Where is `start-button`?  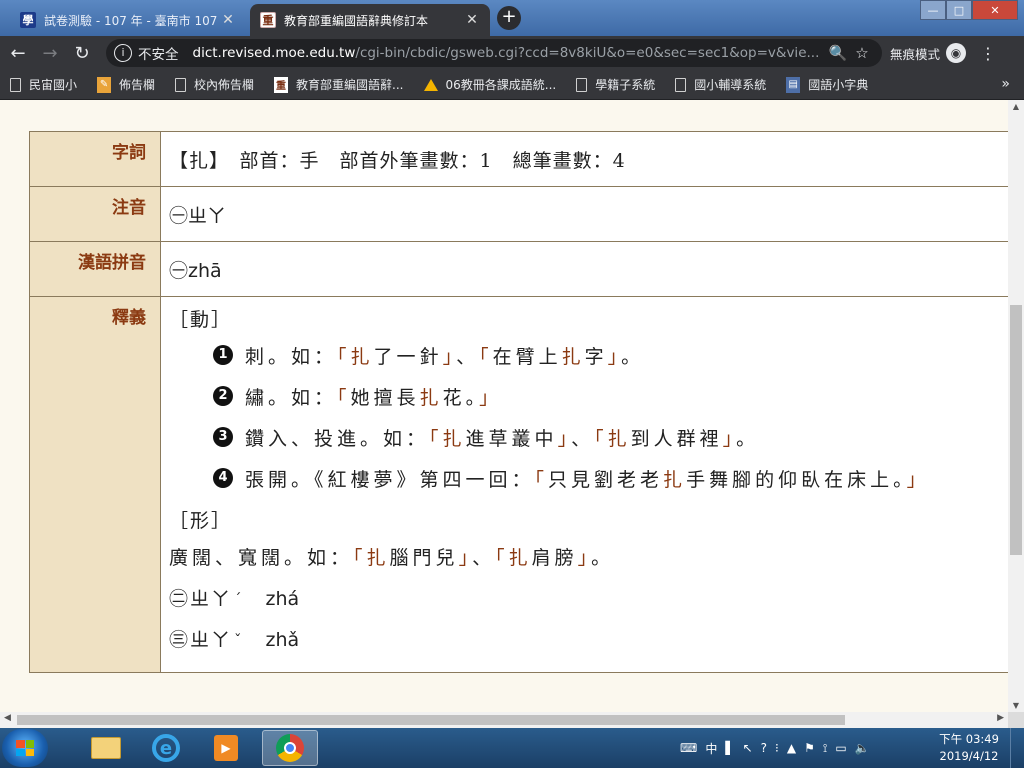
start-button is located at coordinates (25, 748).